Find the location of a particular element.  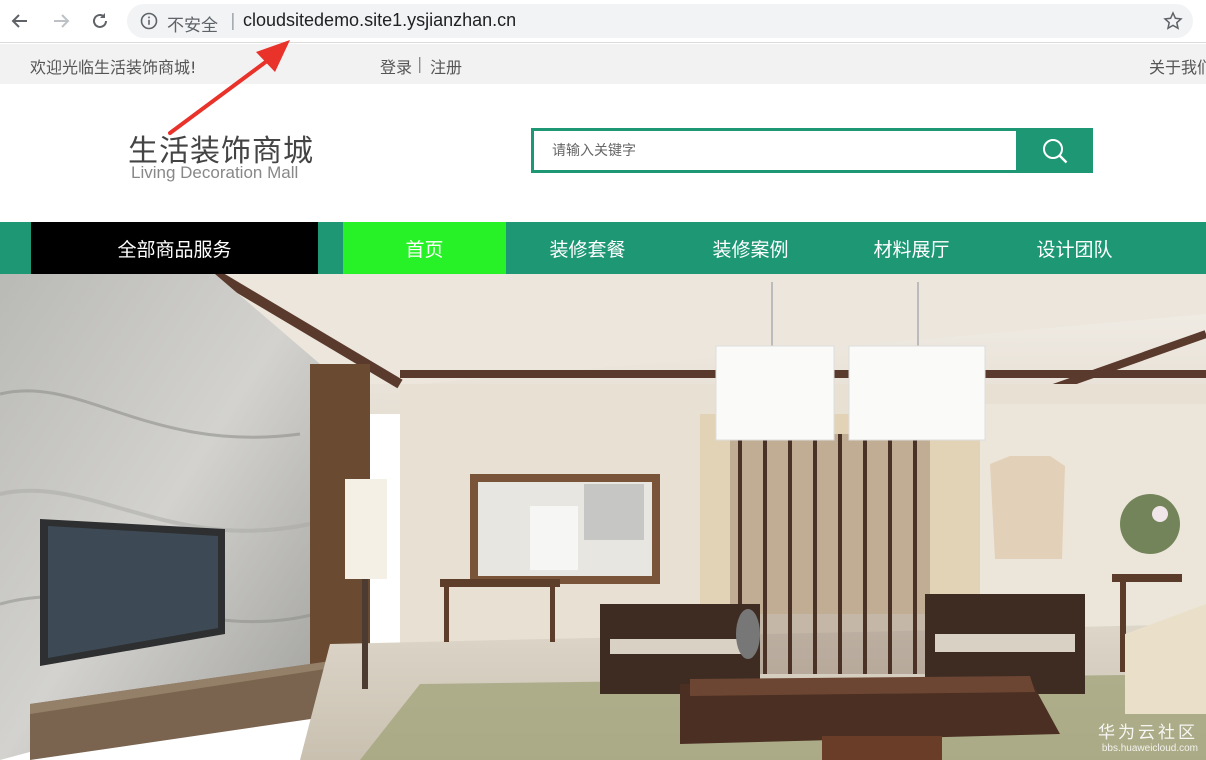

login-link: 登录 is located at coordinates (396, 66).